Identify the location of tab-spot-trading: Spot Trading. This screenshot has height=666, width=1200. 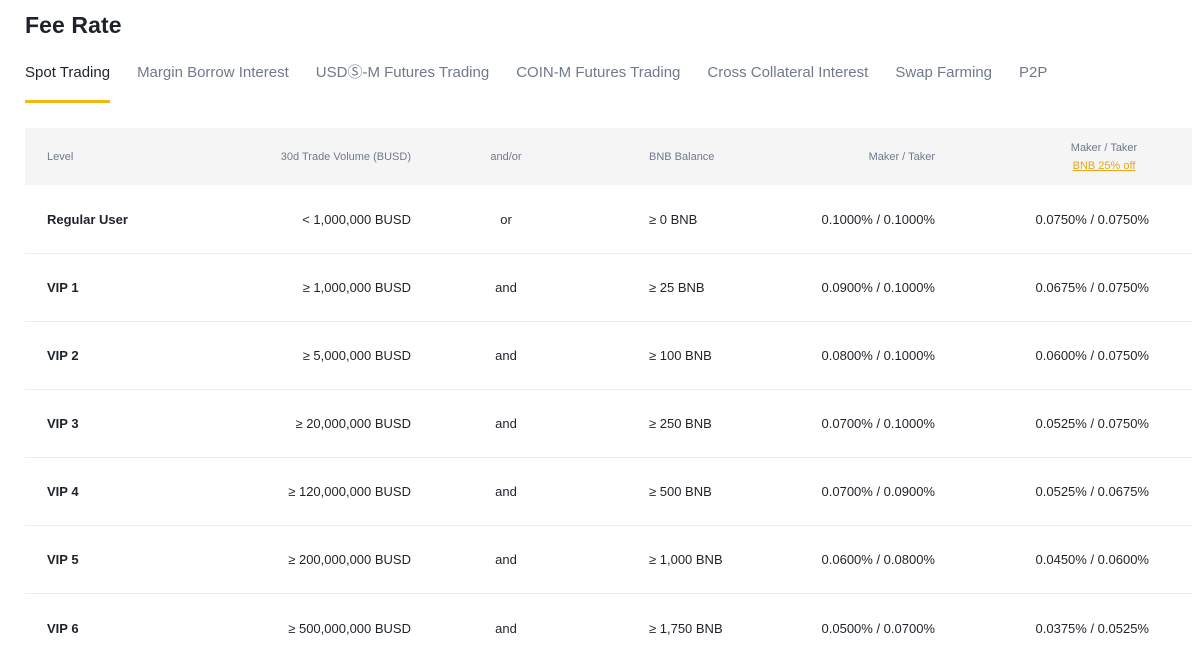
(68, 84).